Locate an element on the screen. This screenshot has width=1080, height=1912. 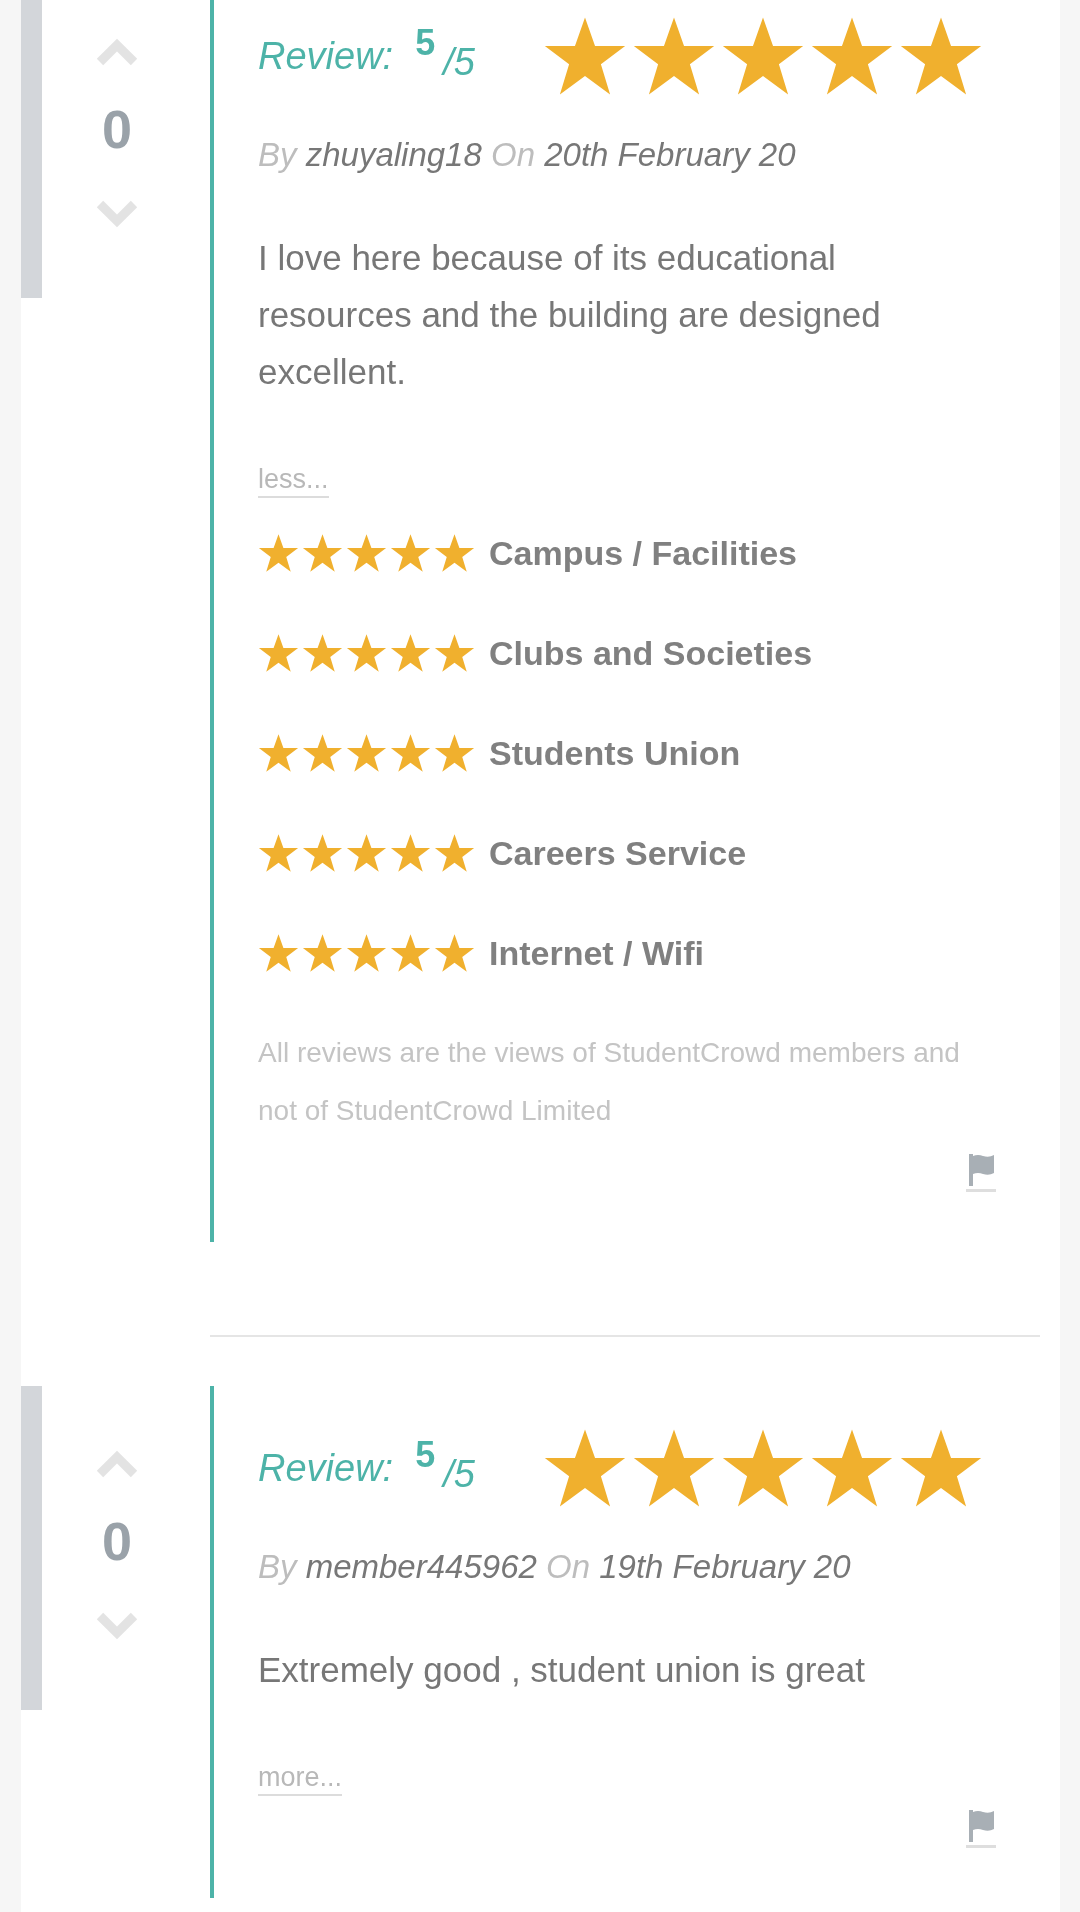
category-name: Campus / Facilities is located at coordinates (643, 553).